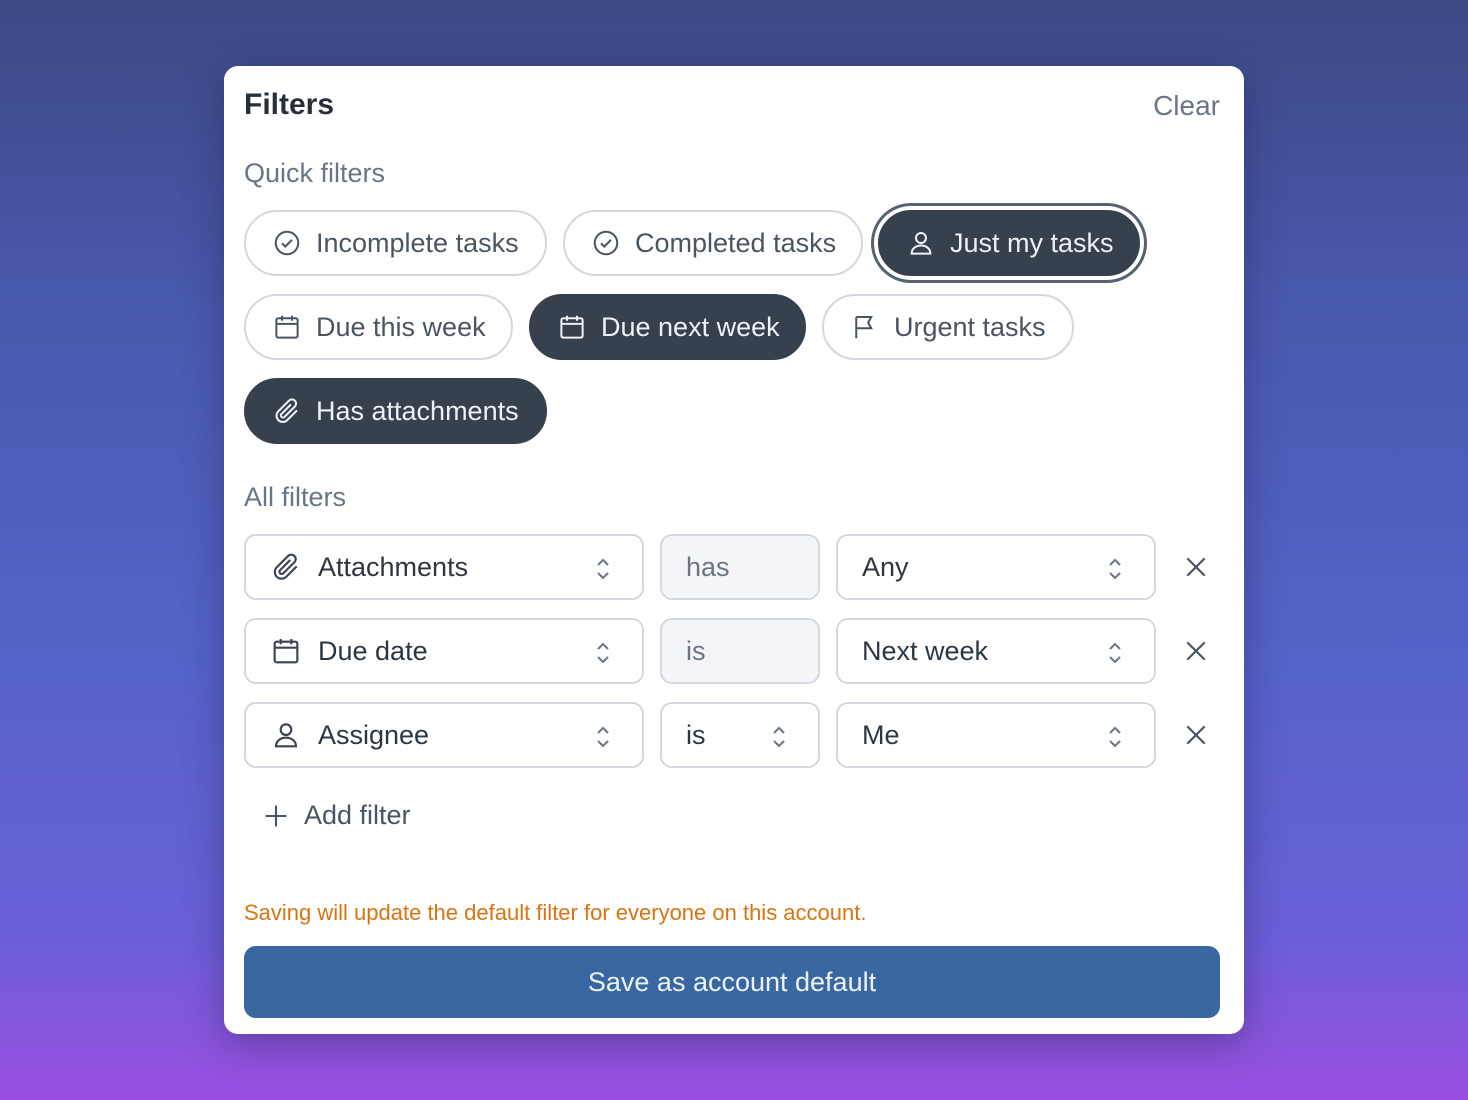 Image resolution: width=1468 pixels, height=1100 pixels. Describe the element at coordinates (417, 242) in the screenshot. I see `chip-label: Incomplete tasks` at that location.